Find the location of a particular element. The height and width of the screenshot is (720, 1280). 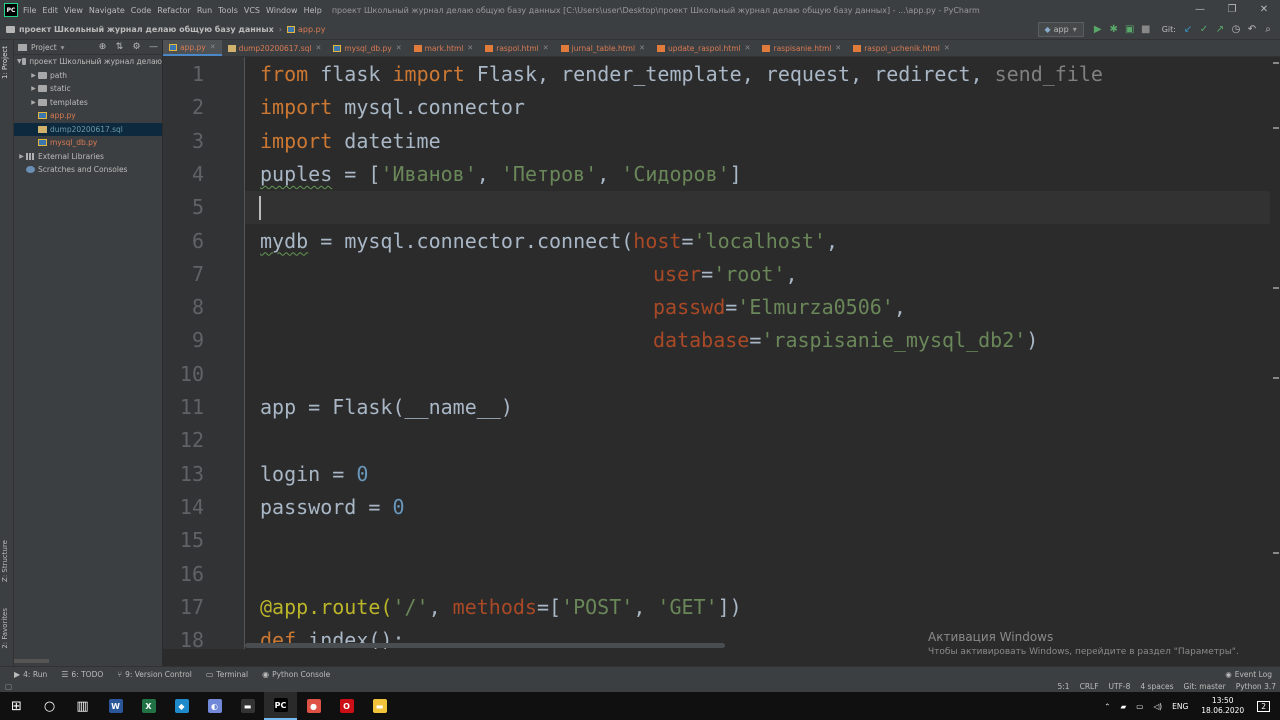

close-icon: ✕ is located at coordinates (1264, 10).